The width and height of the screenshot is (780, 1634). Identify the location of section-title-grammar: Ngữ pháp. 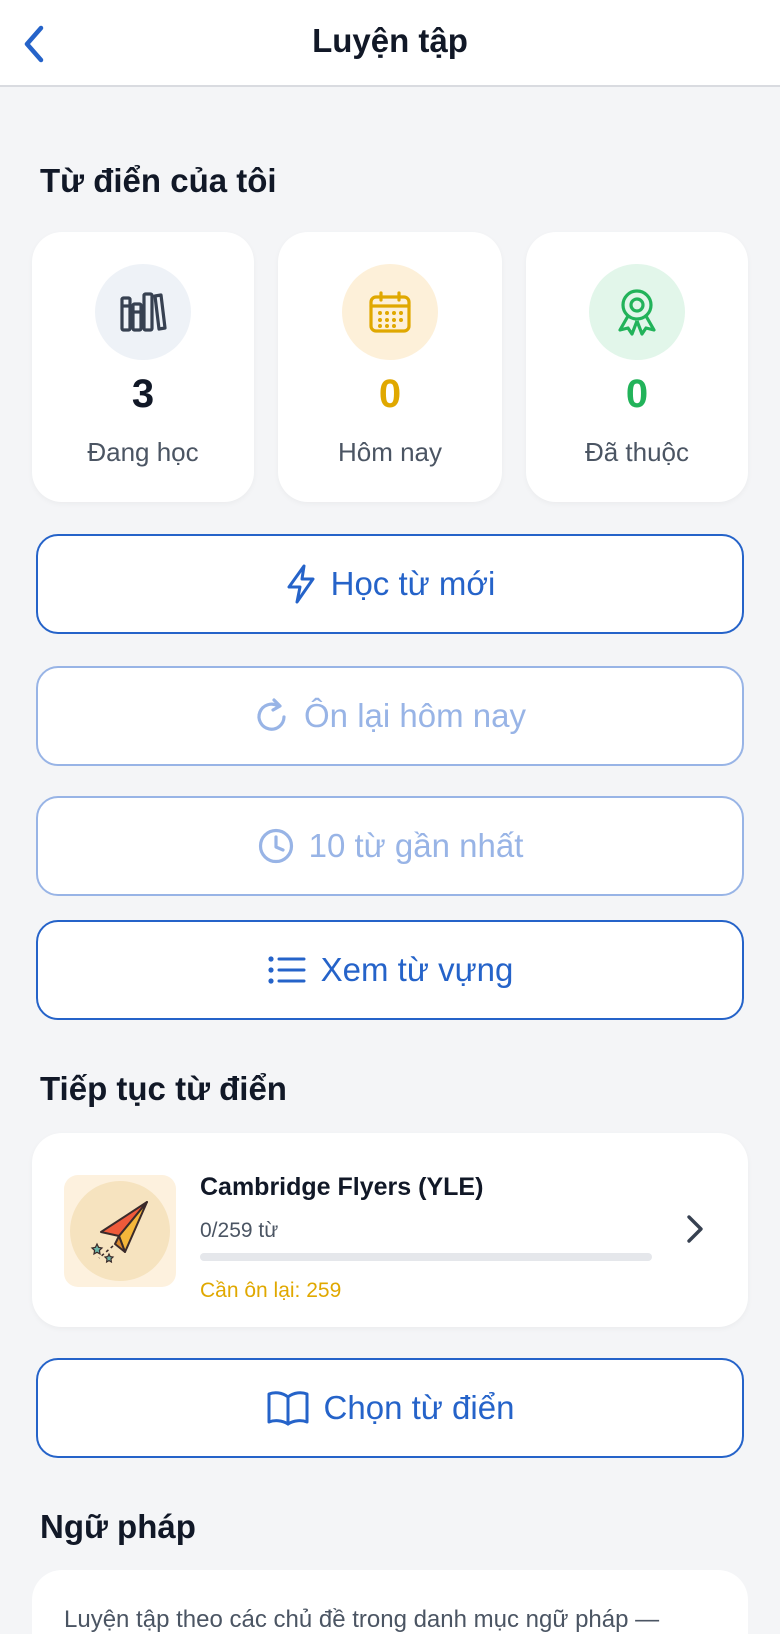
(118, 1526).